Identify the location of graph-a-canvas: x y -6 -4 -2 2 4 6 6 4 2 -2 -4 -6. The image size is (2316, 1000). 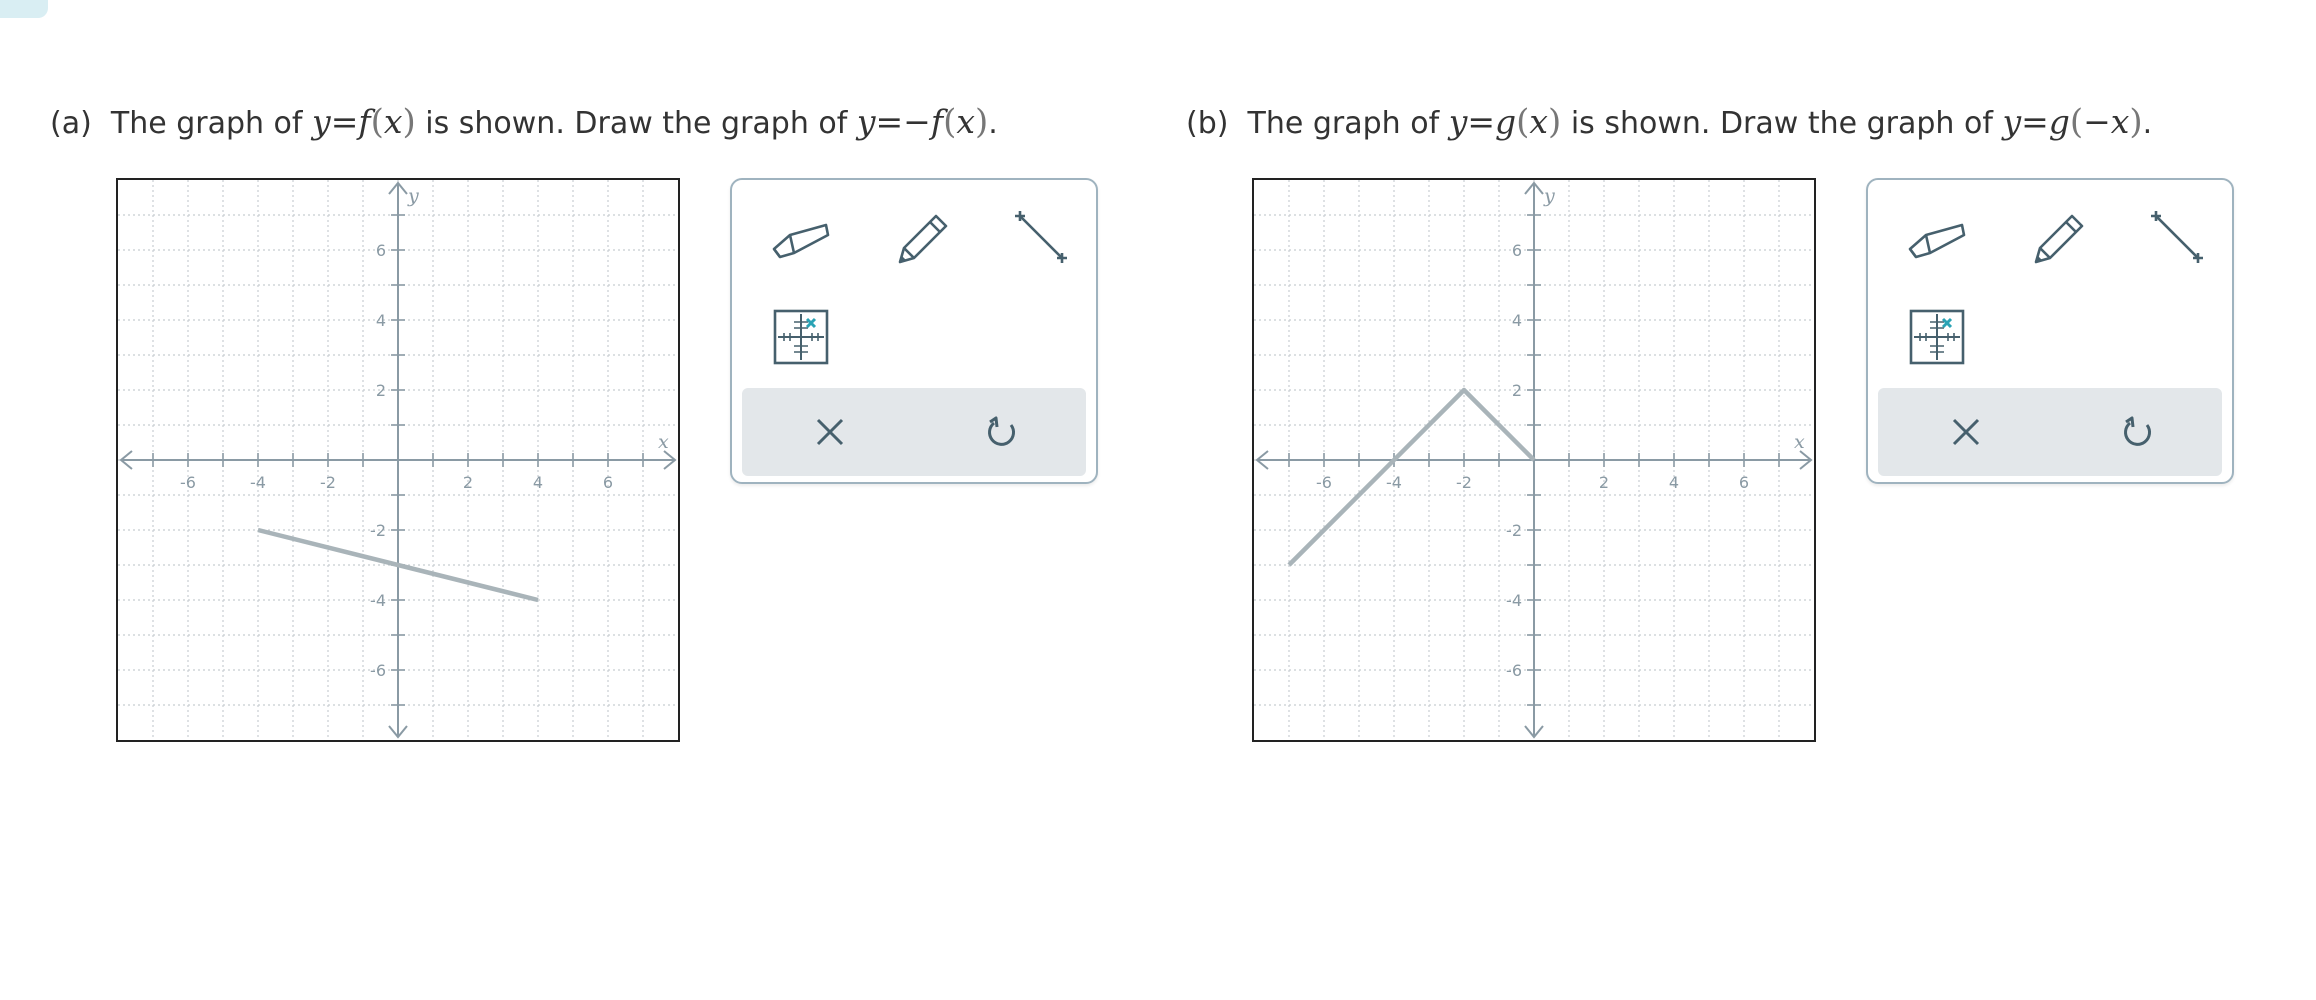
(400, 462).